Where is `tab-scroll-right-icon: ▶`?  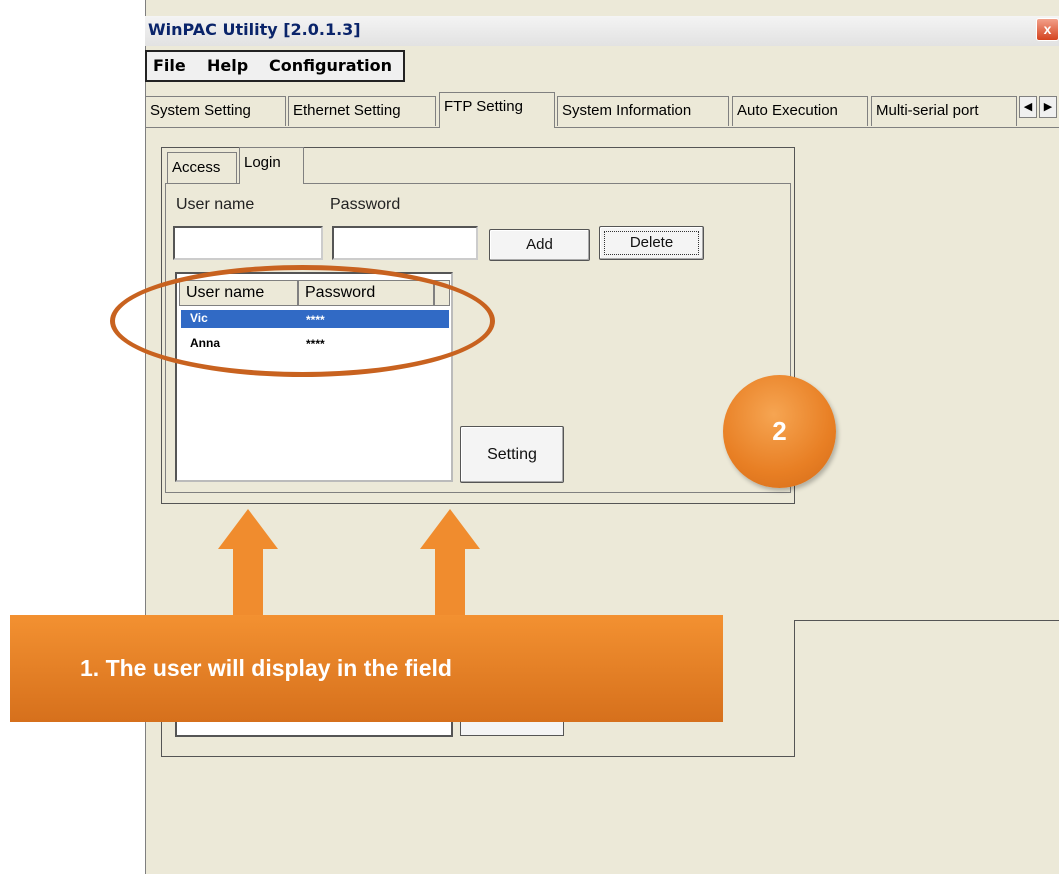
tab-scroll-right-icon: ▶ is located at coordinates (1048, 107).